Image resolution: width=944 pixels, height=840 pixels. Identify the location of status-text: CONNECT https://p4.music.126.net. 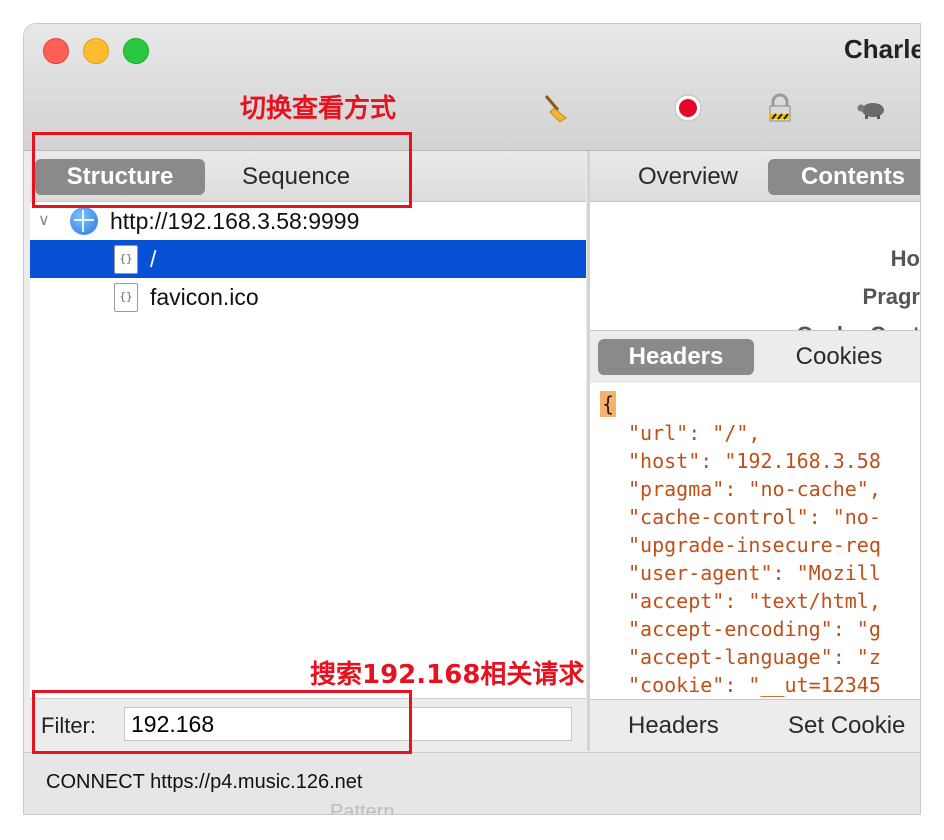
(204, 782).